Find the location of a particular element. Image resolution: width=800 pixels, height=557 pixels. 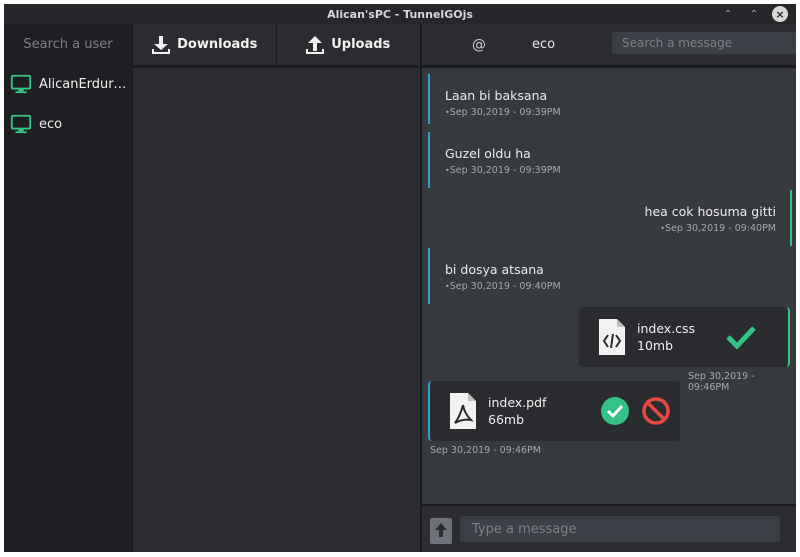

chat-user-name: eco is located at coordinates (544, 44).